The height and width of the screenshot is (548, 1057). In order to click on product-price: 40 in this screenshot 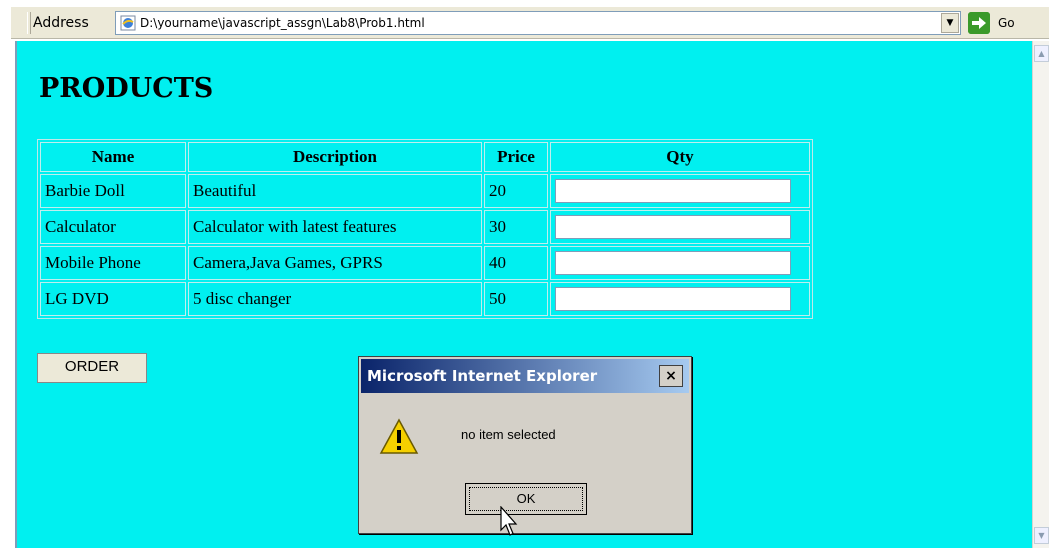, I will do `click(516, 263)`.